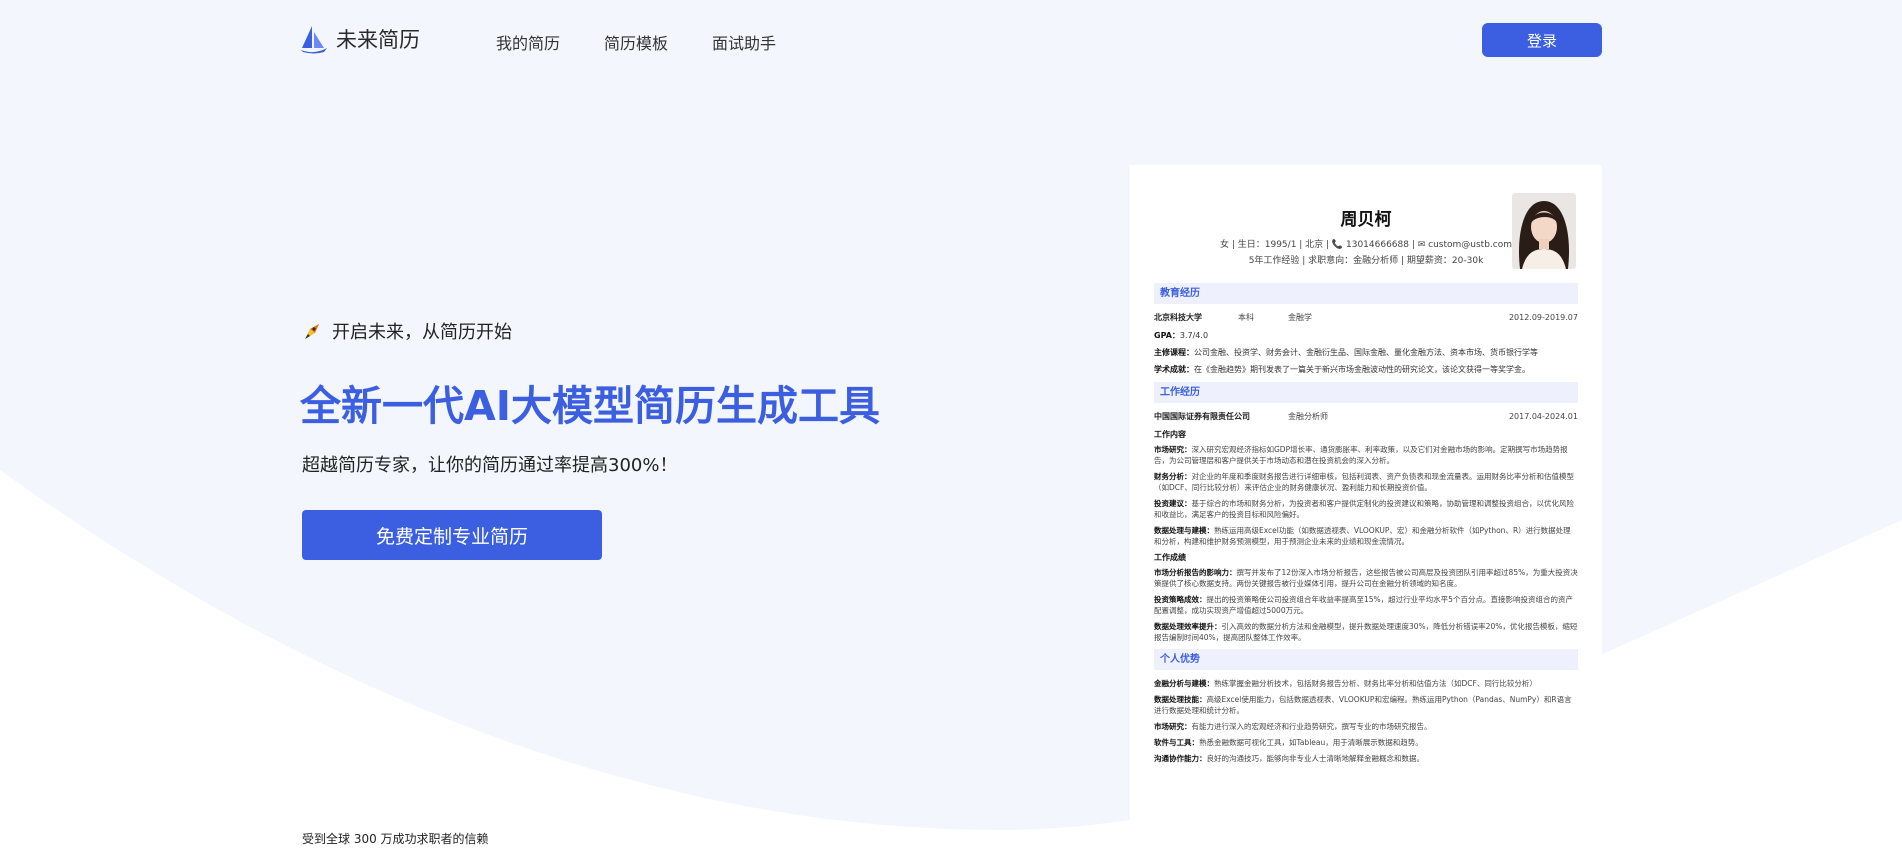 This screenshot has width=1902, height=857. Describe the element at coordinates (490, 465) in the screenshot. I see `hero-subline: 超越简历专家，让你的简历通过率提高300%！` at that location.